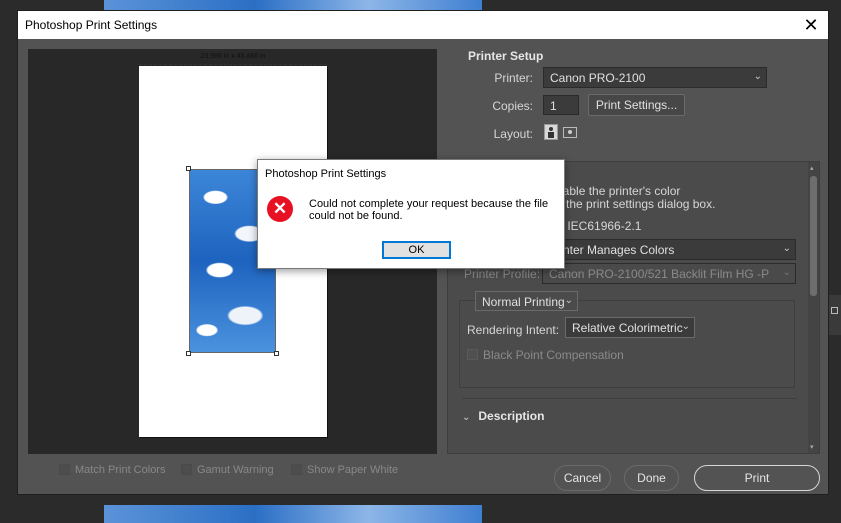  Describe the element at coordinates (636, 204) in the screenshot. I see `color-note-line2: n the print settings dialog box.` at that location.